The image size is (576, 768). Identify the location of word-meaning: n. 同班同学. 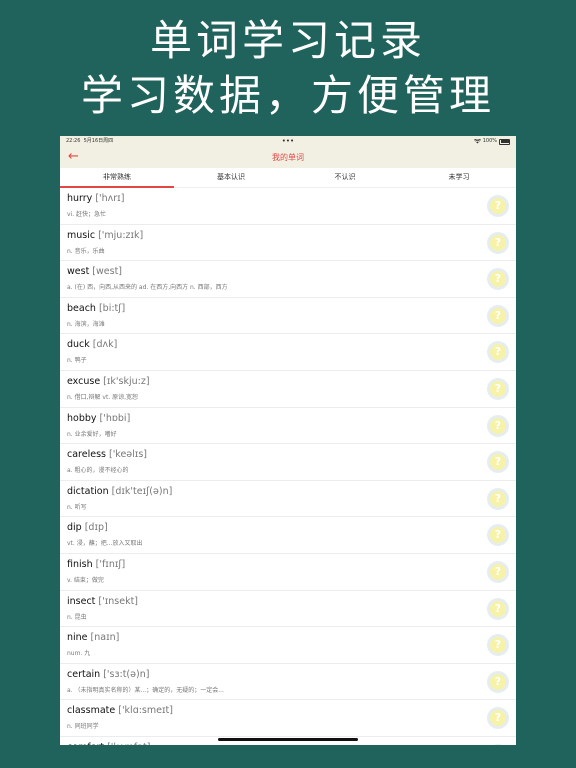
(83, 727).